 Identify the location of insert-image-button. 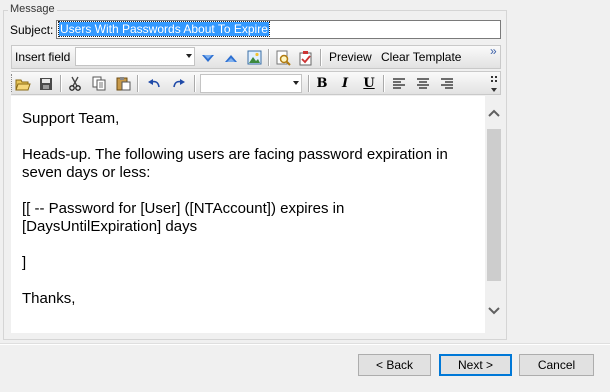
(254, 57).